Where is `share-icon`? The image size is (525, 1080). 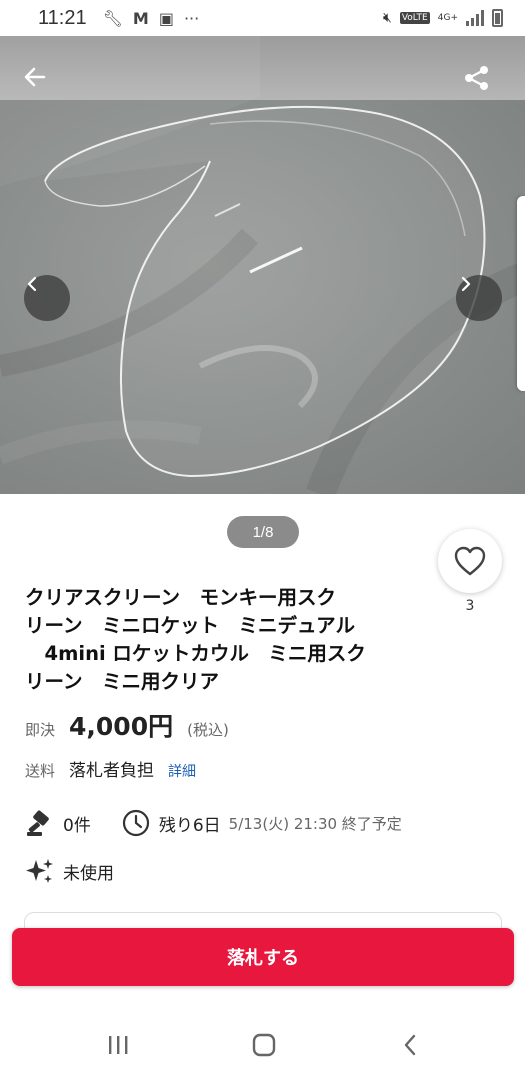
share-icon is located at coordinates (476, 78).